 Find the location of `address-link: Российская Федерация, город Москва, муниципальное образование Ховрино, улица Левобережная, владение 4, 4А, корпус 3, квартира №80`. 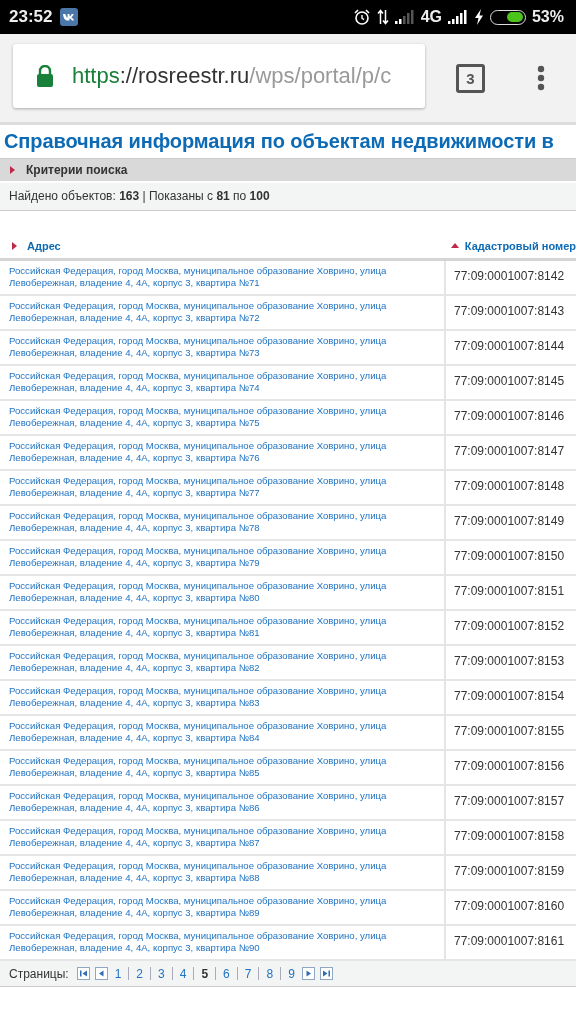

address-link: Российская Федерация, город Москва, муниципальное образование Ховрино, улица Левобережная, владение 4, 4А, корпус 3, квартира №80 is located at coordinates (209, 592).